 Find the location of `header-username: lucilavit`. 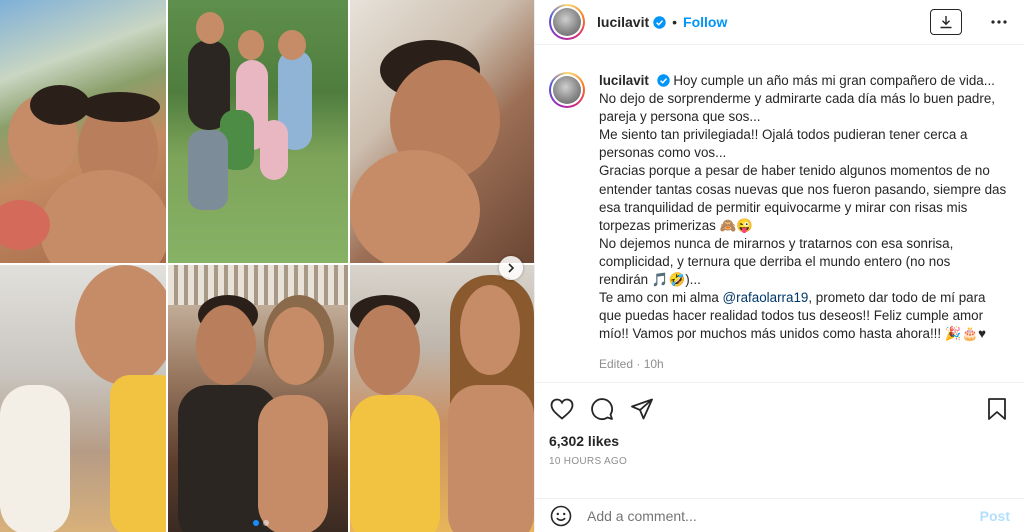

header-username: lucilavit is located at coordinates (623, 22).